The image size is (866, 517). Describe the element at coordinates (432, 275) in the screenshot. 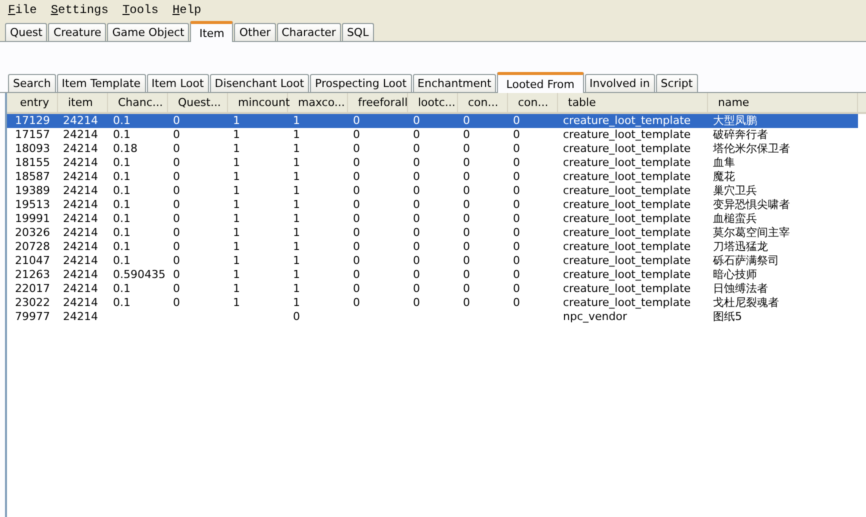

I see `table-row: 21263 24214 0.590435 0 1 1 0 0 0 0 creature_loot_template 暗心技师` at that location.